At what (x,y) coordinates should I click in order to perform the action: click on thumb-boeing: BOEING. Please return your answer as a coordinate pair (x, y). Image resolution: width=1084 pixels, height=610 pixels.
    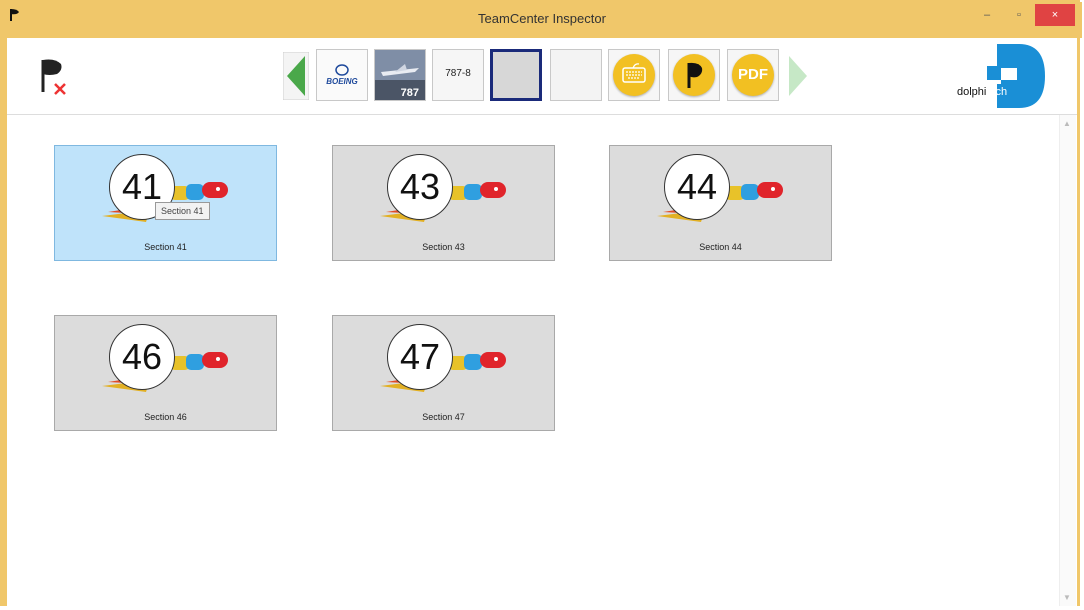
    Looking at the image, I should click on (342, 75).